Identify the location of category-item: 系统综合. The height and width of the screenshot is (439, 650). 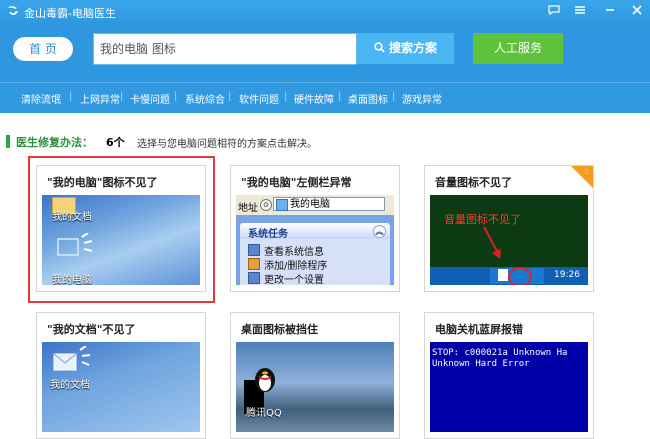
(205, 98).